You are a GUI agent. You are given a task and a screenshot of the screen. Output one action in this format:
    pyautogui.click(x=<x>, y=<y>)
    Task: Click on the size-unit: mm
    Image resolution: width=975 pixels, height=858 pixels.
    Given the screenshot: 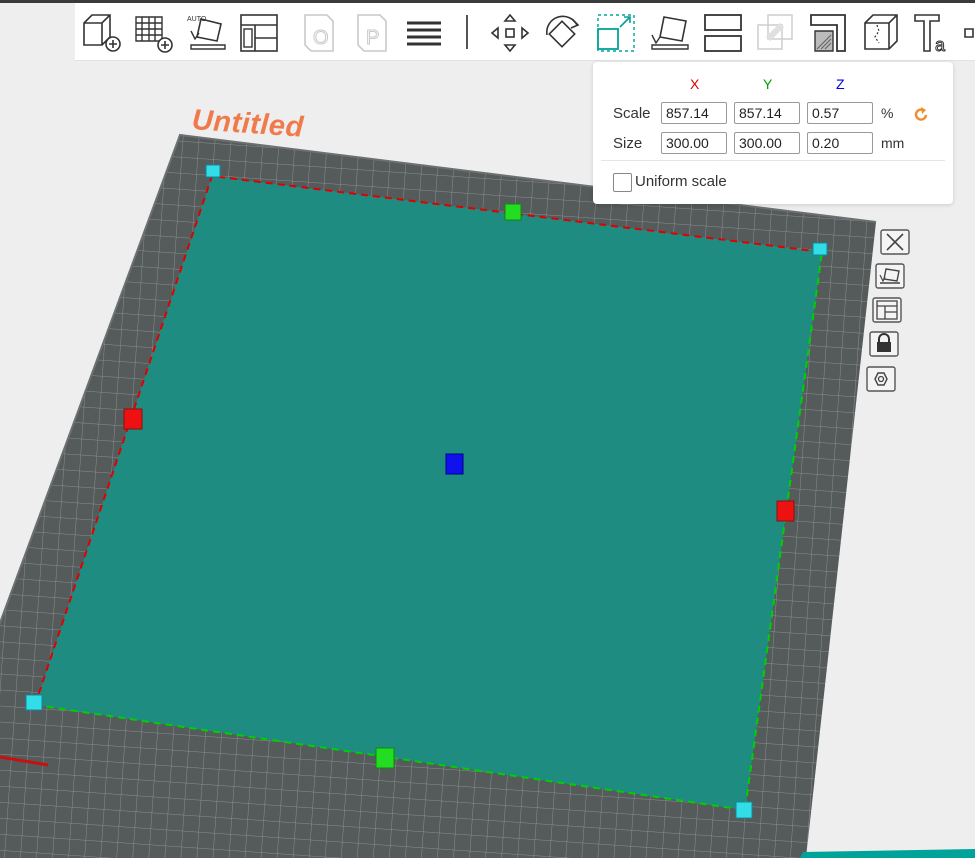 What is the action you would take?
    pyautogui.click(x=893, y=143)
    